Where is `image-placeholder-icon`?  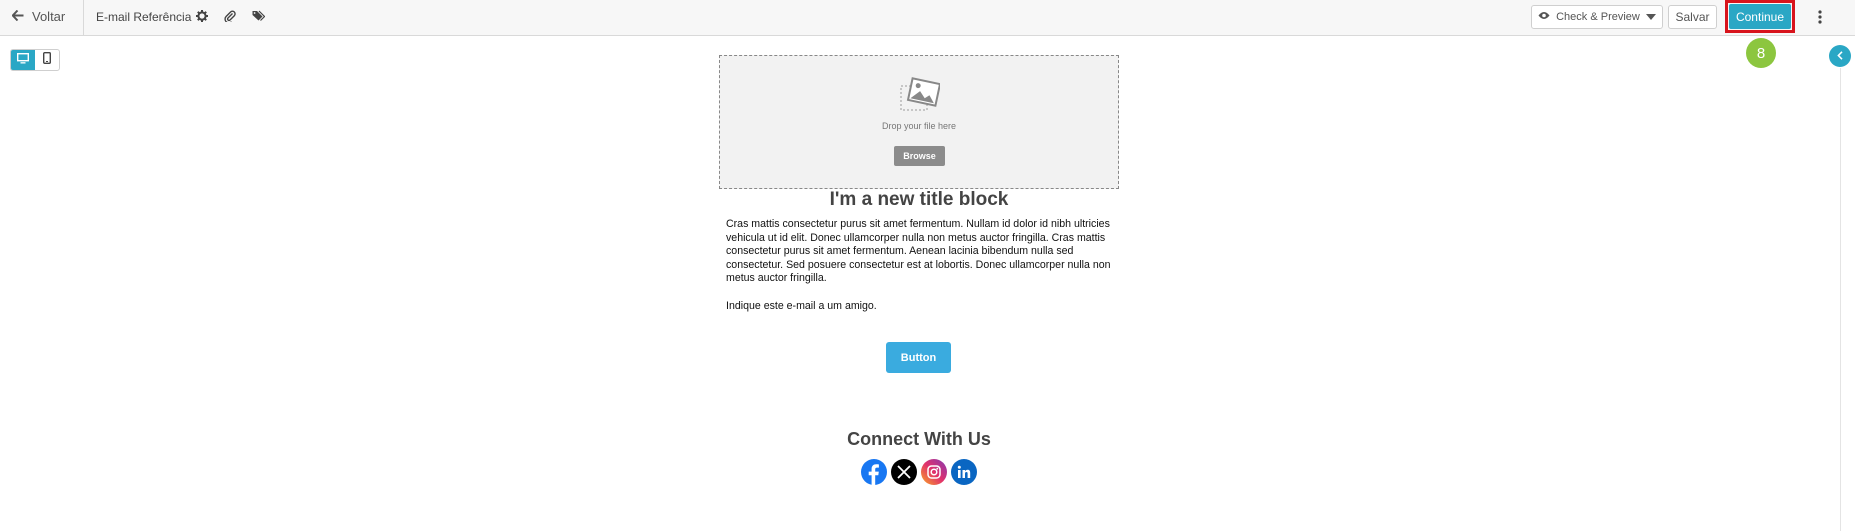
image-placeholder-icon is located at coordinates (921, 96).